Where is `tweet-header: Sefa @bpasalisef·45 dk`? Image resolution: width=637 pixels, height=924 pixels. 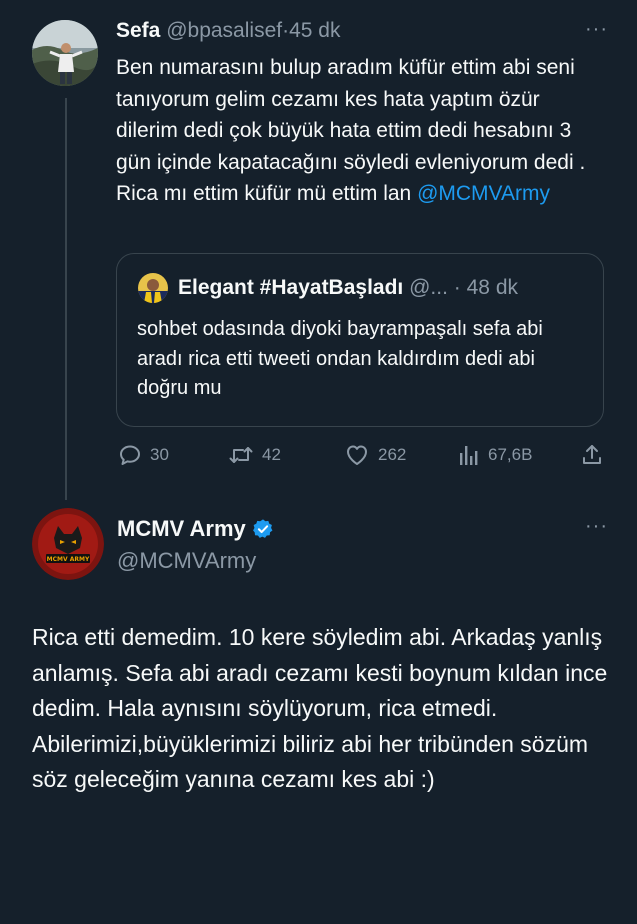 tweet-header: Sefa @bpasalisef·45 dk is located at coordinates (228, 31).